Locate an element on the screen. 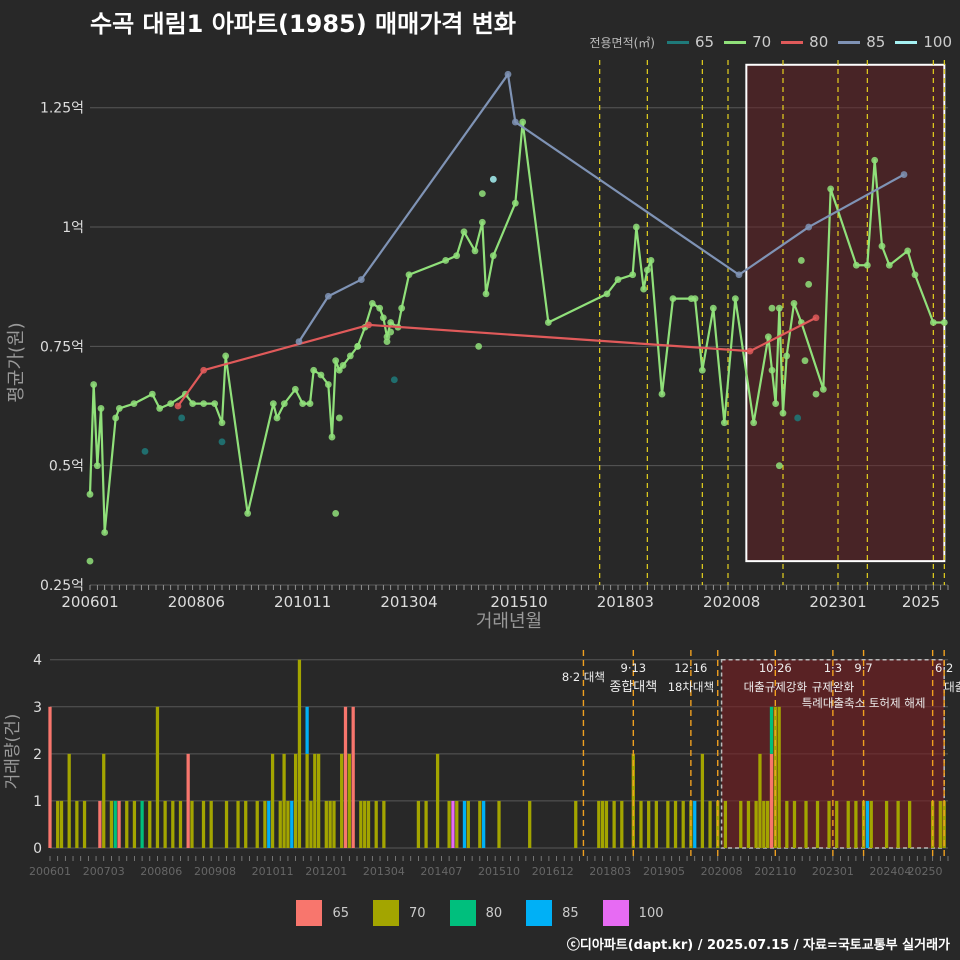 The width and height of the screenshot is (960, 960). price-x-tick-label-2: 201011 is located at coordinates (302, 602).